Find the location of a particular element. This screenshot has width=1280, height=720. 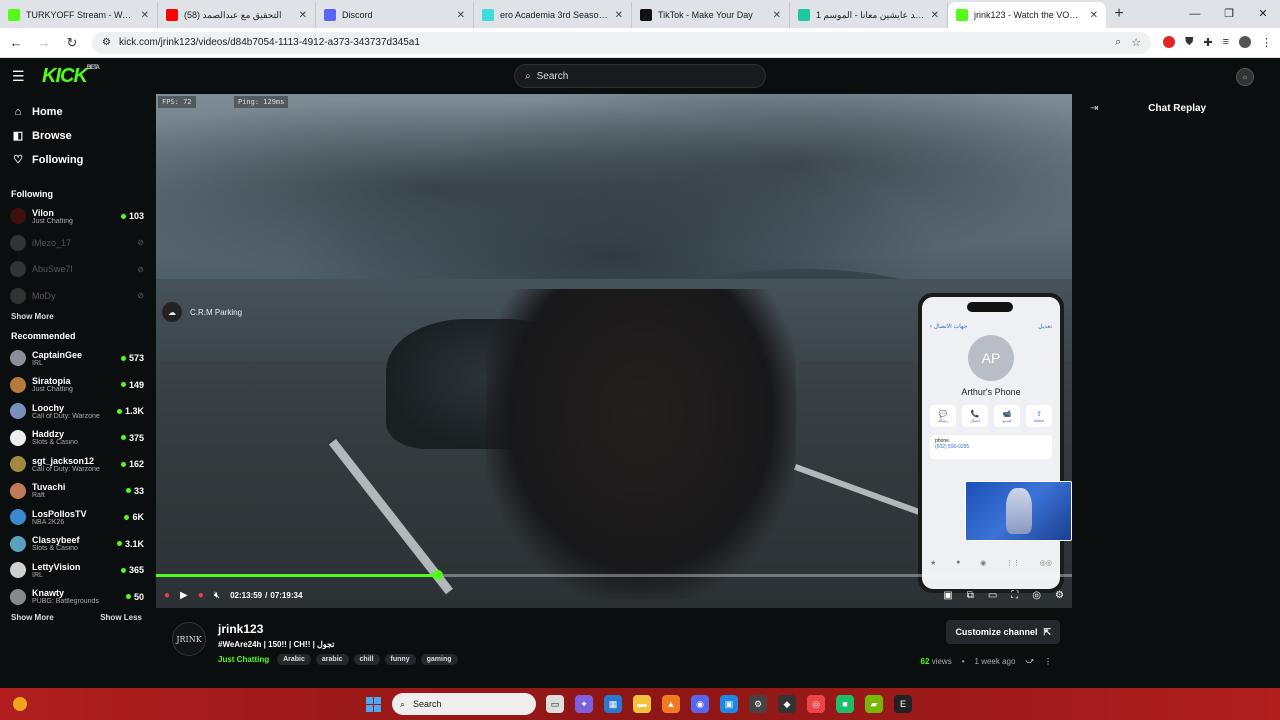

sidebar-channel: AbuSwe7l ⊘ is located at coordinates (76, 269).